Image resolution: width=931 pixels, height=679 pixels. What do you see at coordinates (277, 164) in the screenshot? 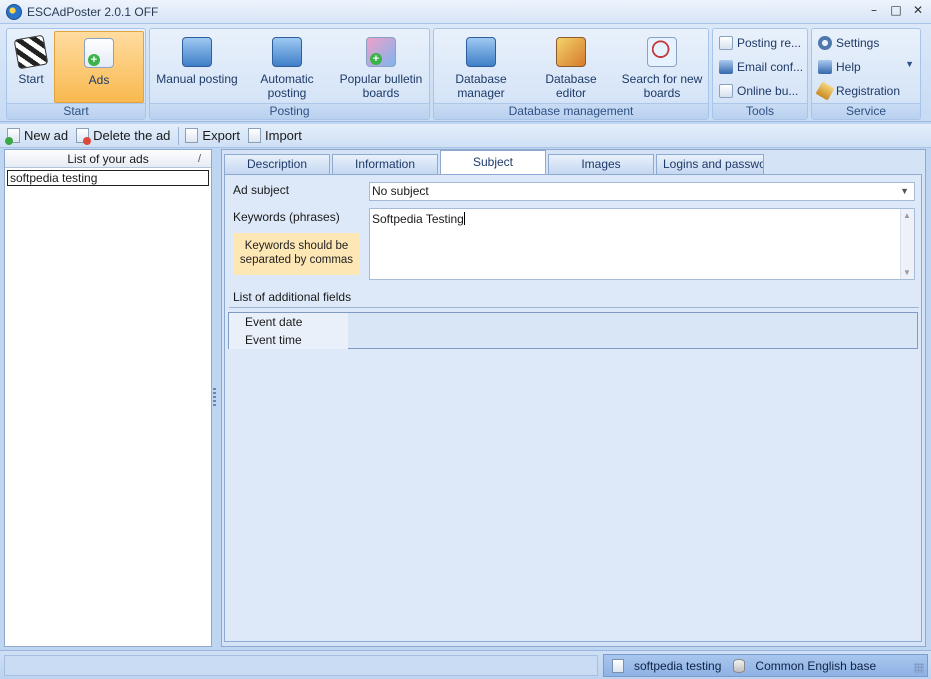
I see `tab-description: Description` at bounding box center [277, 164].